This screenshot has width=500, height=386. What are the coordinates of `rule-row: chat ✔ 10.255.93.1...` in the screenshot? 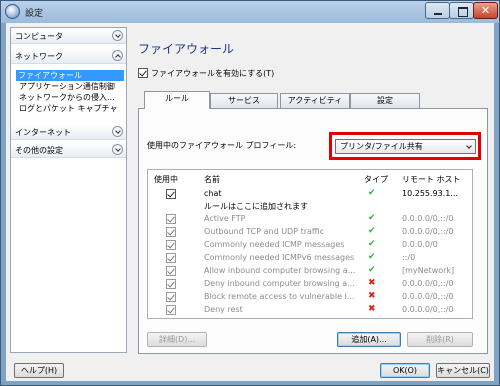 It's located at (310, 194).